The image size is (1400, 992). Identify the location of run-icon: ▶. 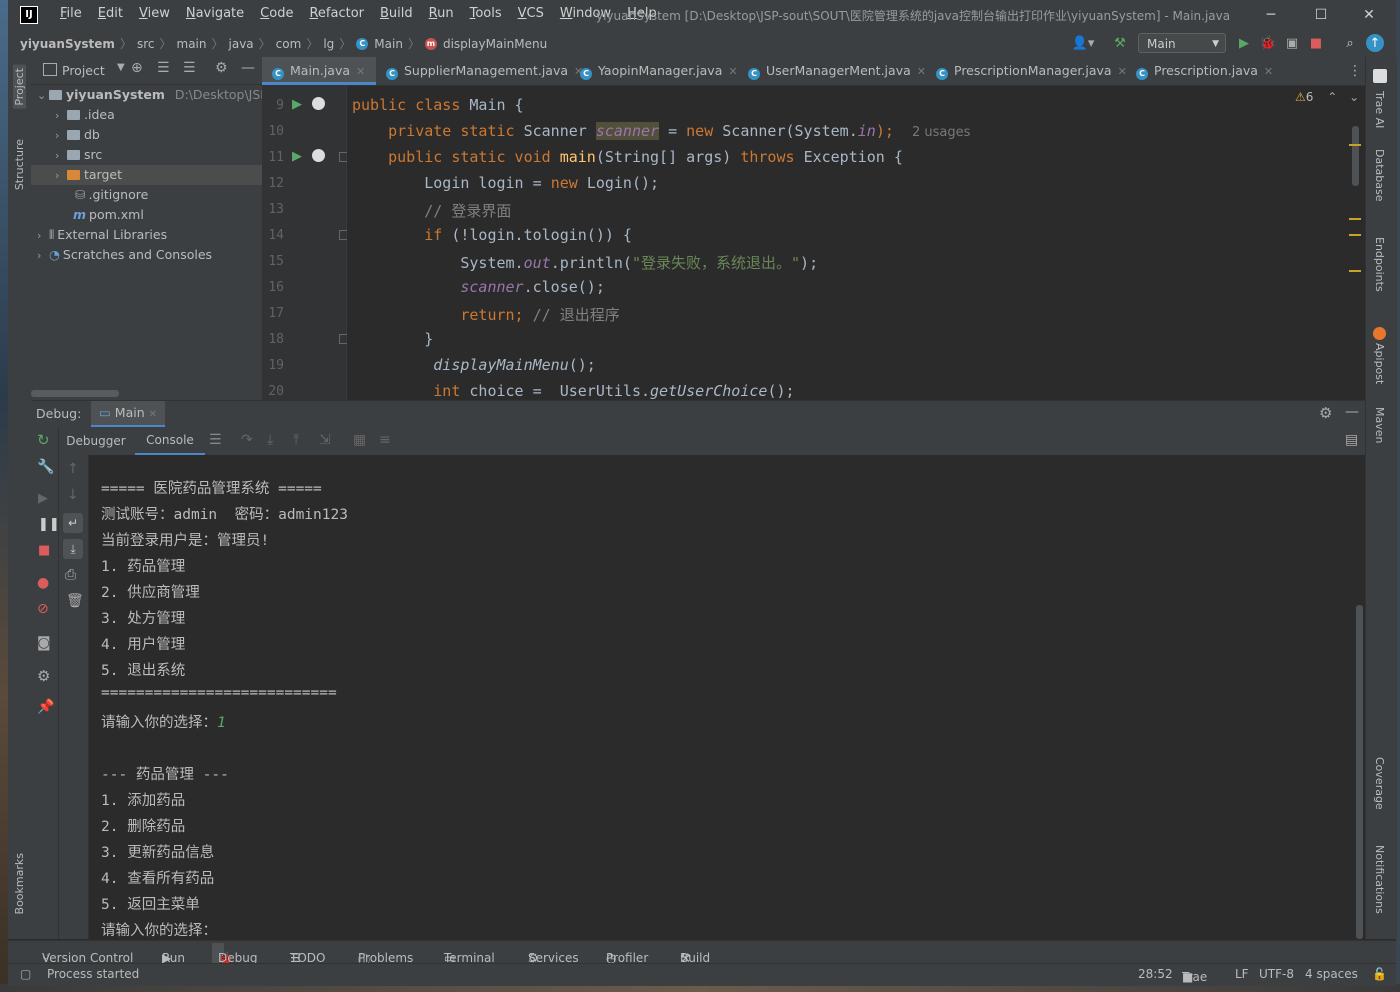
(1244, 43).